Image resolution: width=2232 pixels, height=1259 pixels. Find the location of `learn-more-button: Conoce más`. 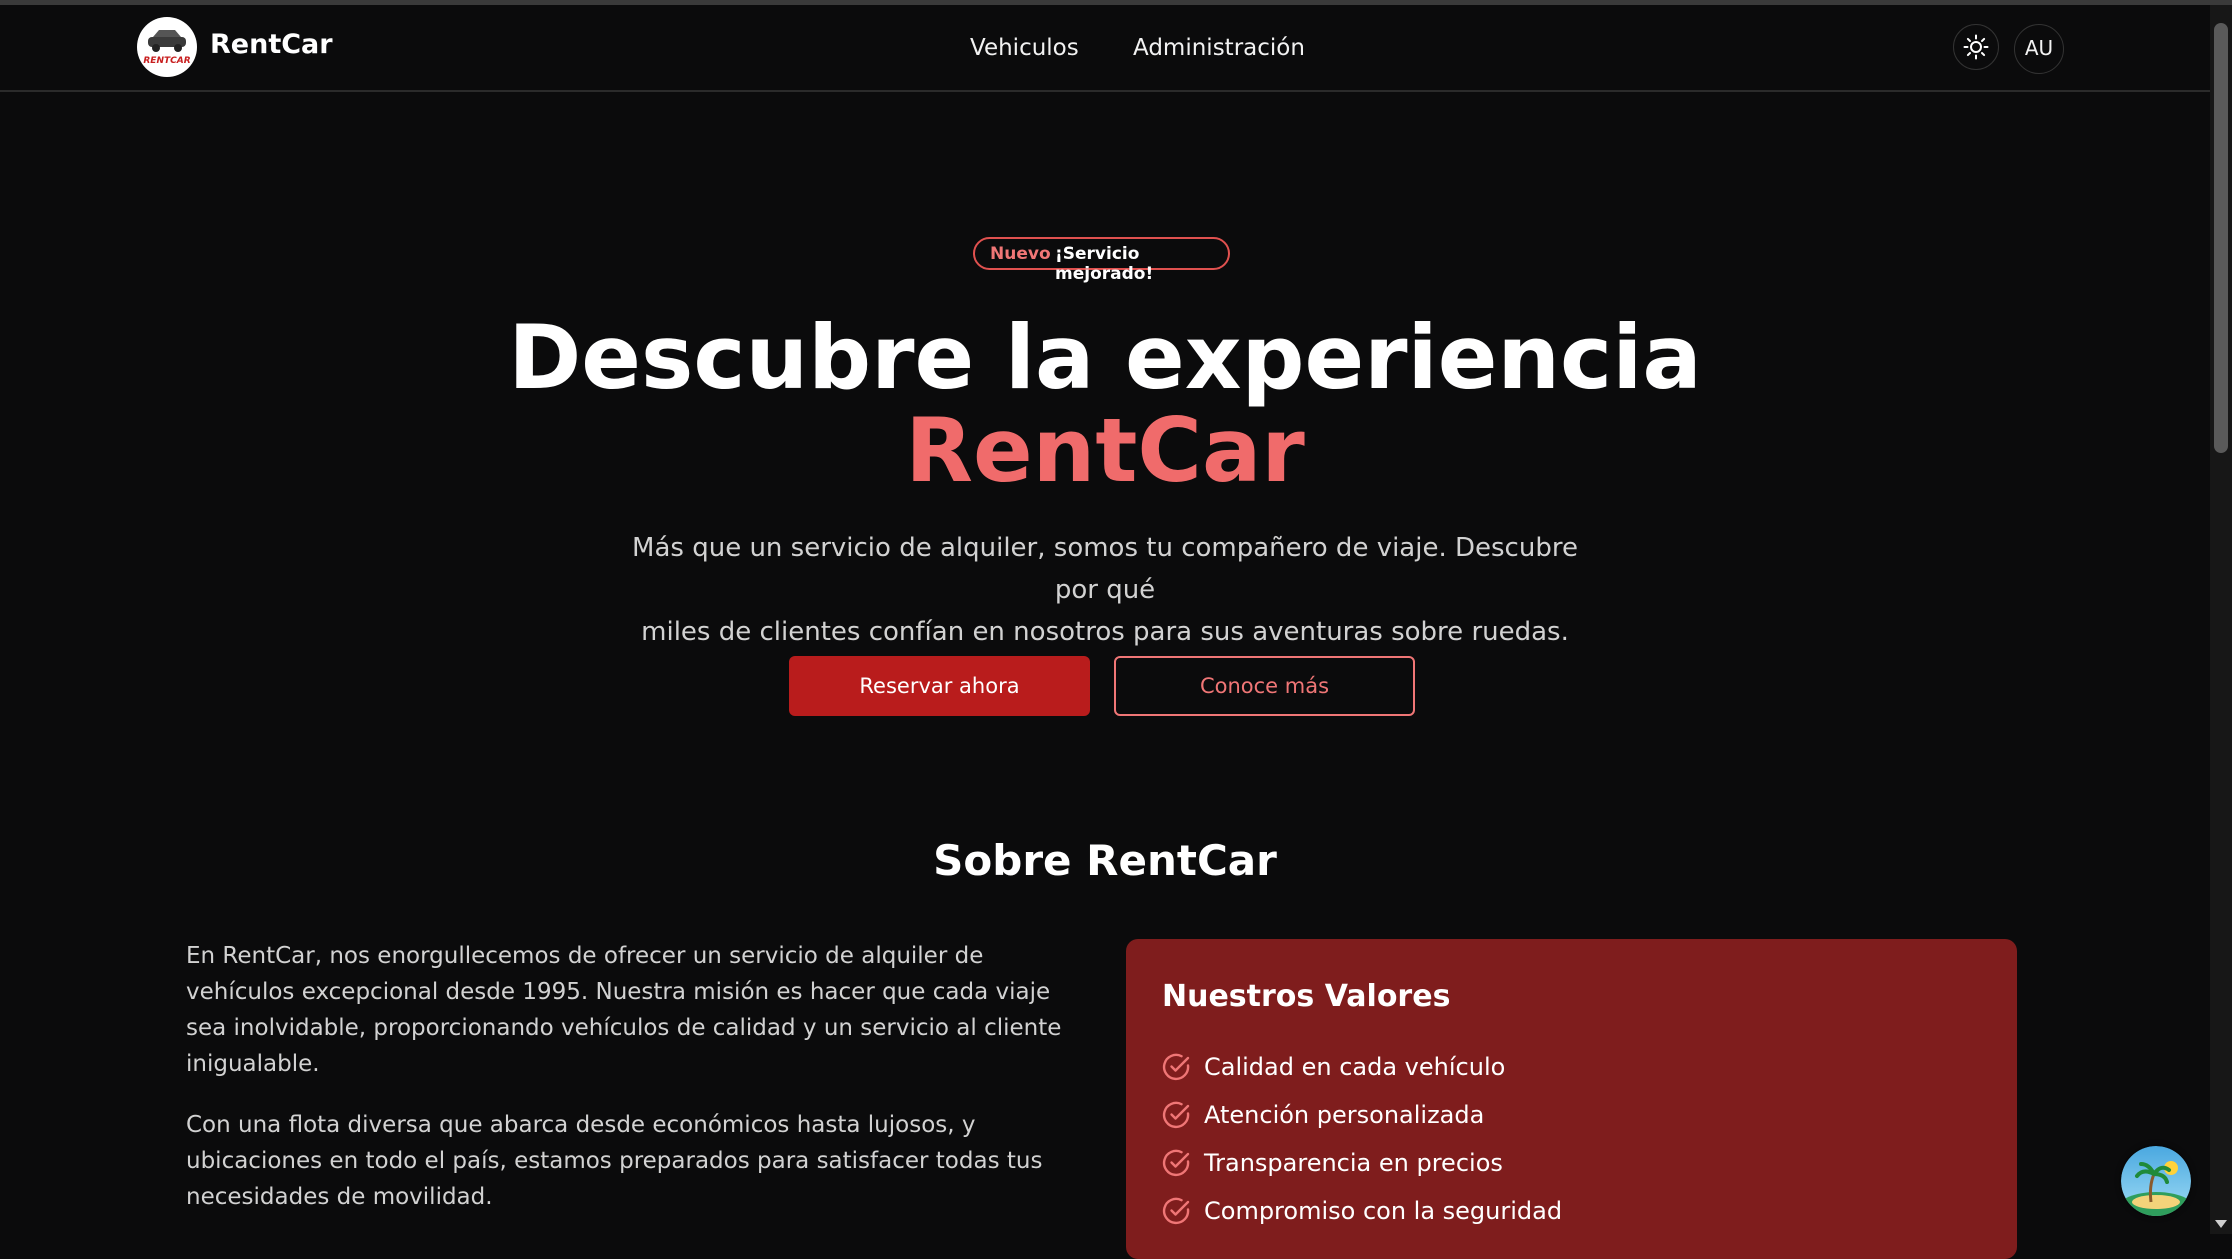

learn-more-button: Conoce más is located at coordinates (1264, 686).